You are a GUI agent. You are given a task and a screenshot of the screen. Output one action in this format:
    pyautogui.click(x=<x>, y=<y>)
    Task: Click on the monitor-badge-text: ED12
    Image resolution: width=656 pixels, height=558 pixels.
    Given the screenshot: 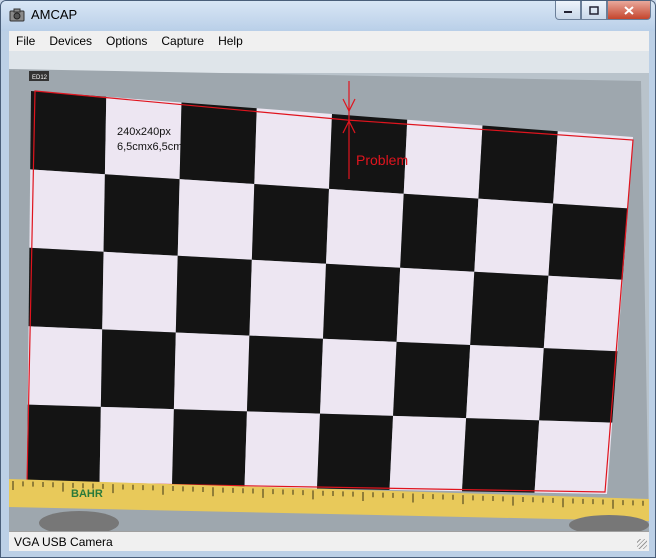 What is the action you would take?
    pyautogui.click(x=40, y=78)
    